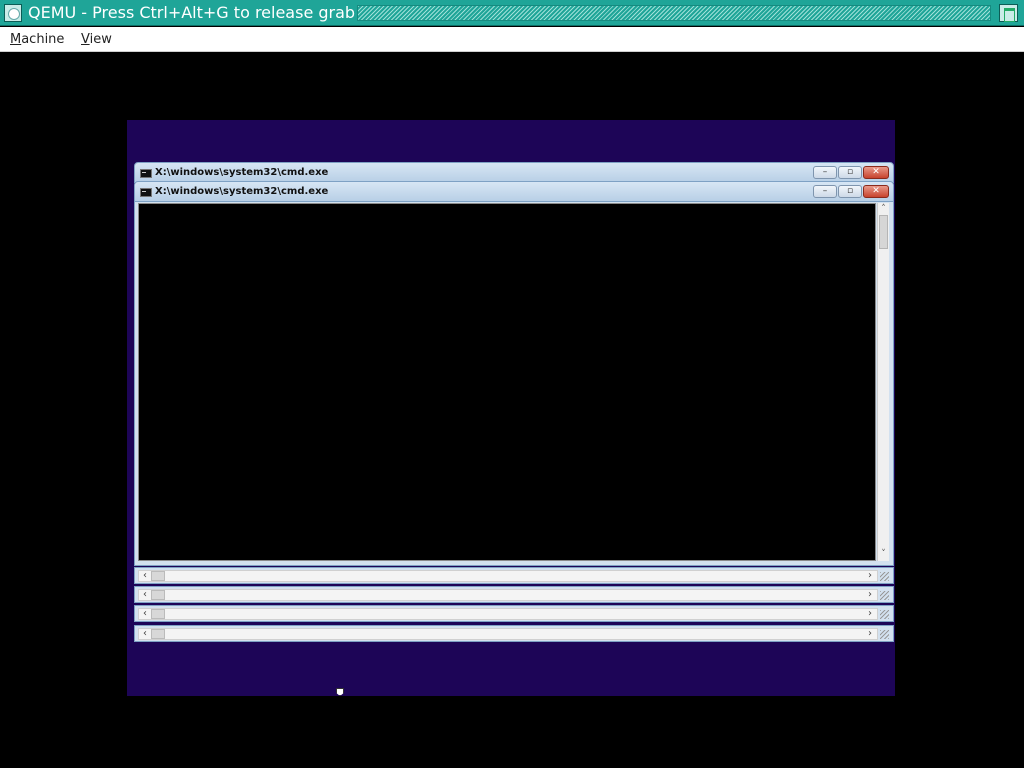 Image resolution: width=1024 pixels, height=768 pixels. Describe the element at coordinates (1008, 13) in the screenshot. I see `maximize-icon` at that location.